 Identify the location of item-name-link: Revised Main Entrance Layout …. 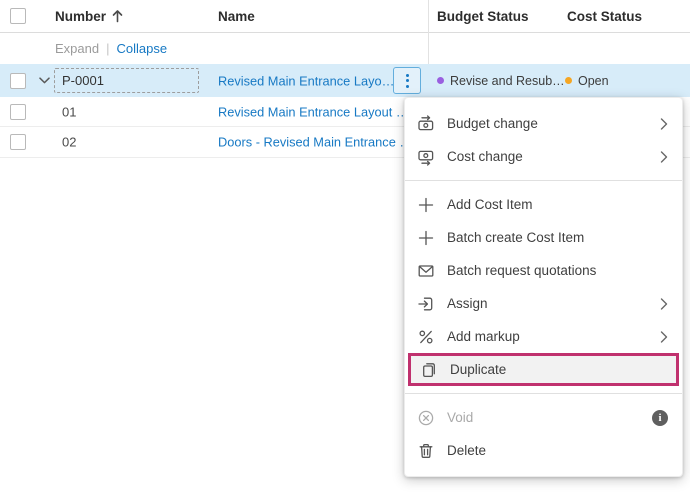
(313, 111).